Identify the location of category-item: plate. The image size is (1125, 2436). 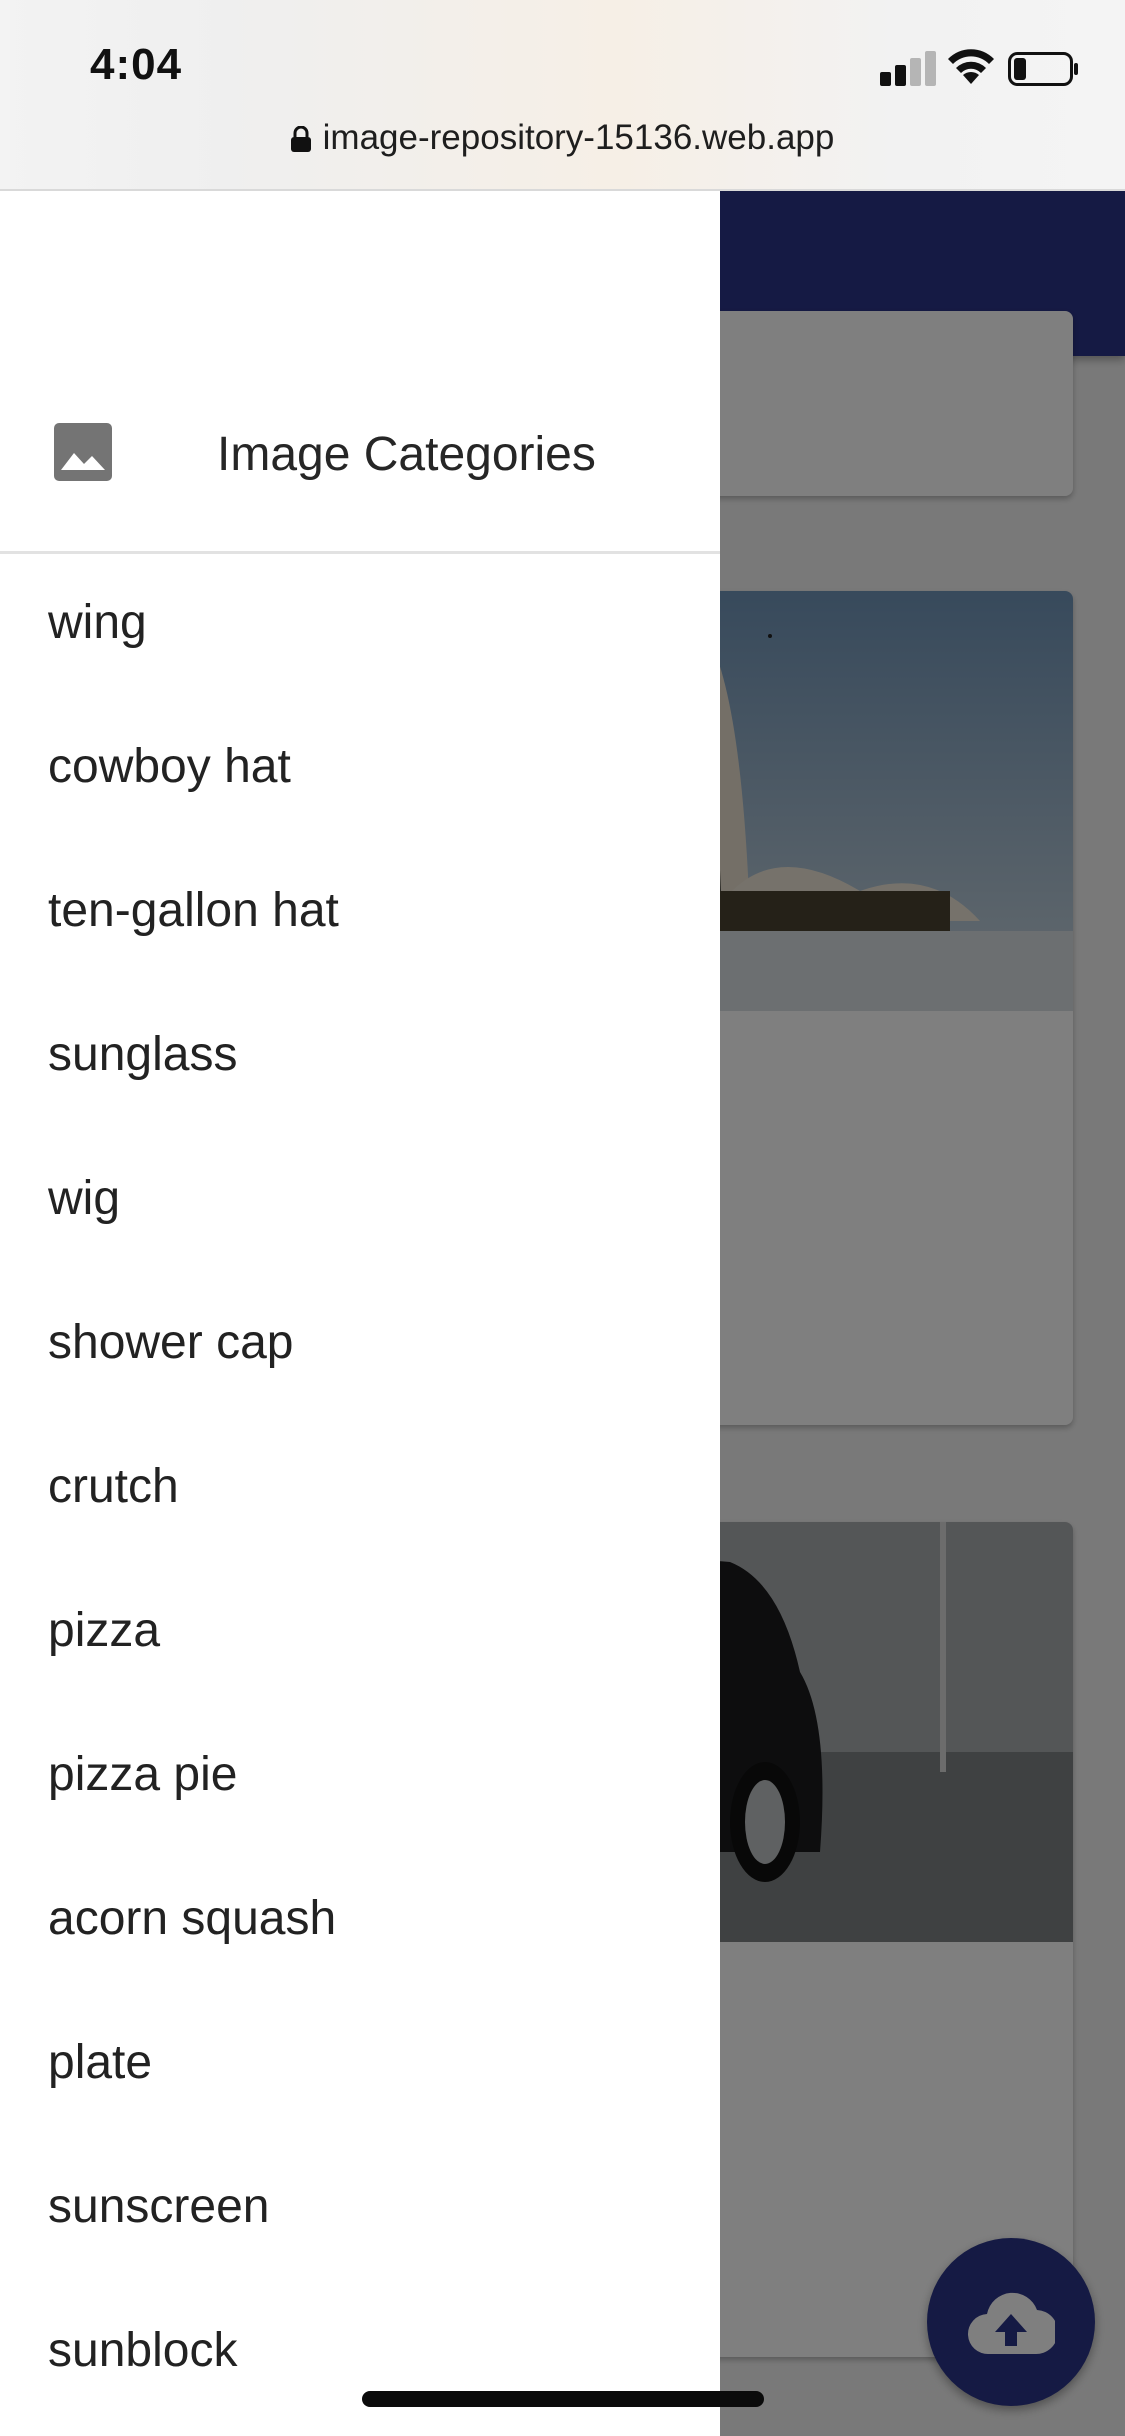
(360, 2063).